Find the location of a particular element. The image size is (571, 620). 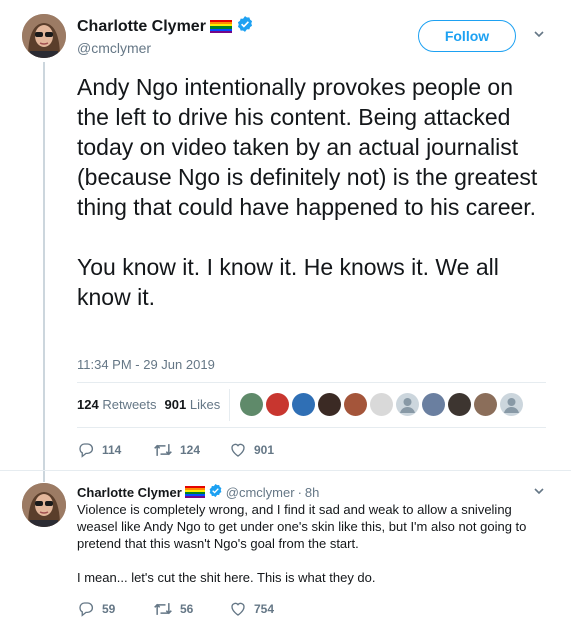

reply-time: 8h is located at coordinates (312, 492).